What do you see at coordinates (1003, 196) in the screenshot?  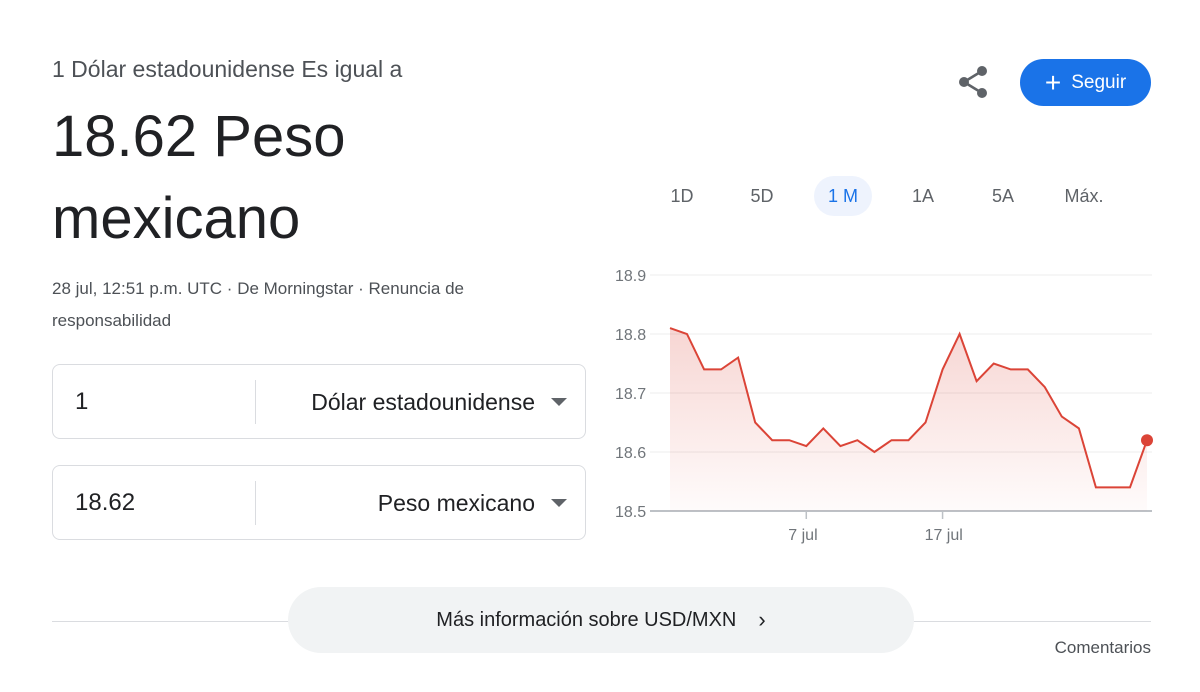 I see `tab-5a: 5A` at bounding box center [1003, 196].